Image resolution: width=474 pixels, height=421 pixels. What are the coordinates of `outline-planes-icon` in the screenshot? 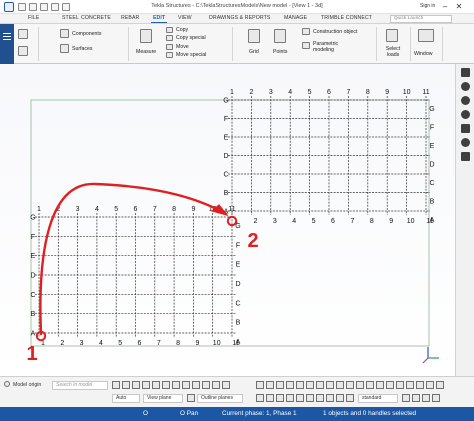 It's located at (191, 398).